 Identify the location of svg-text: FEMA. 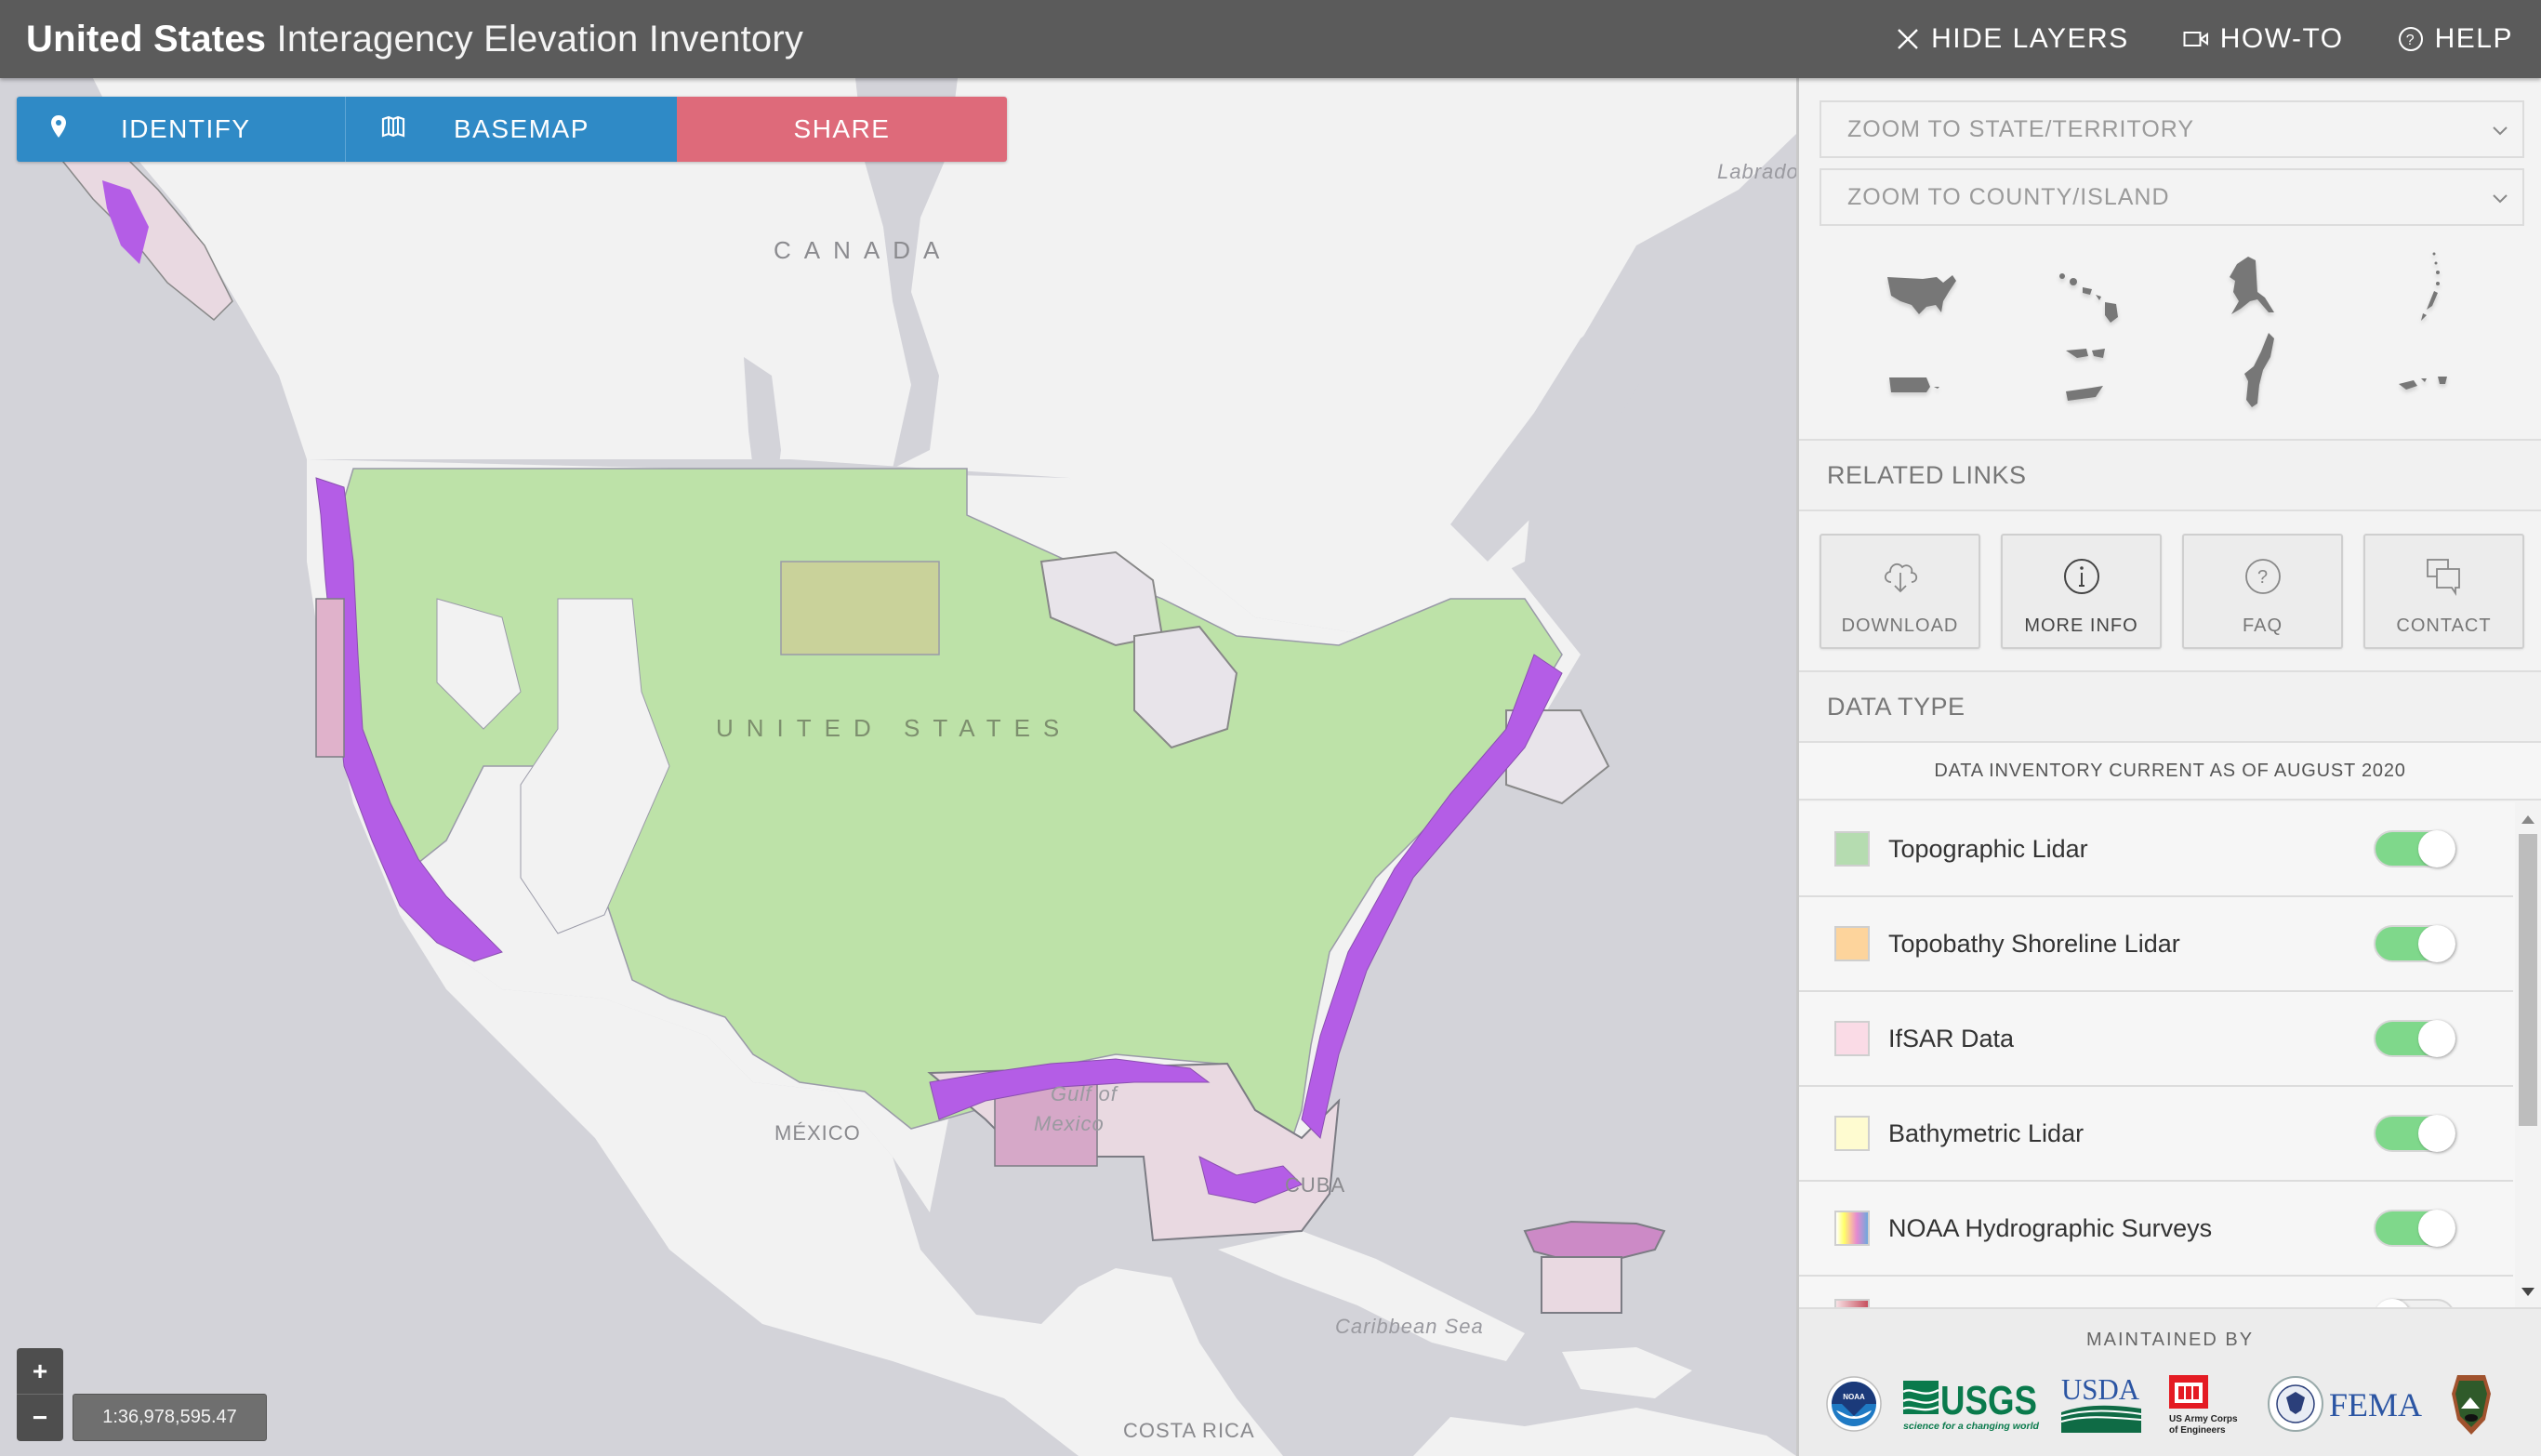
(2375, 1404).